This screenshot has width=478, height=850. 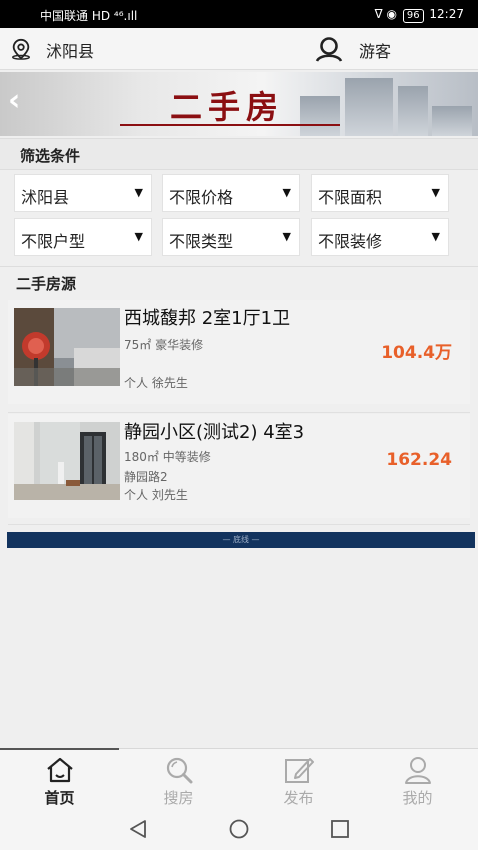 What do you see at coordinates (156, 383) in the screenshot?
I see `listing-owner: 个人 徐先生` at bounding box center [156, 383].